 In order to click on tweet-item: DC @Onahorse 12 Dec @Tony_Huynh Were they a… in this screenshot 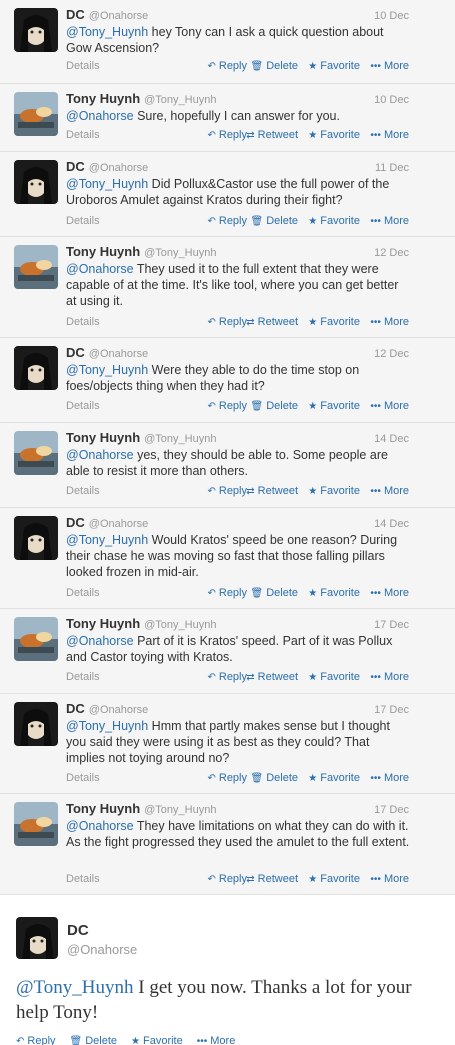, I will do `click(227, 380)`.